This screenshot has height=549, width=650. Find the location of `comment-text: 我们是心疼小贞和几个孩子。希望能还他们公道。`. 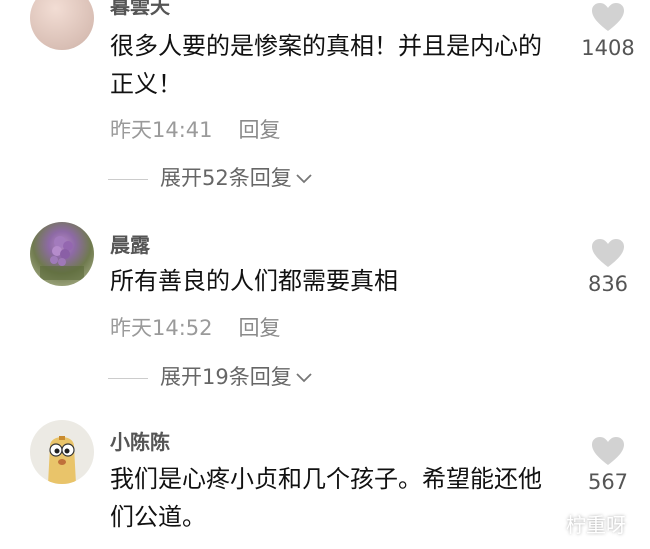

comment-text: 我们是心疼小贞和几个孩子。希望能还他们公道。 is located at coordinates (326, 498).